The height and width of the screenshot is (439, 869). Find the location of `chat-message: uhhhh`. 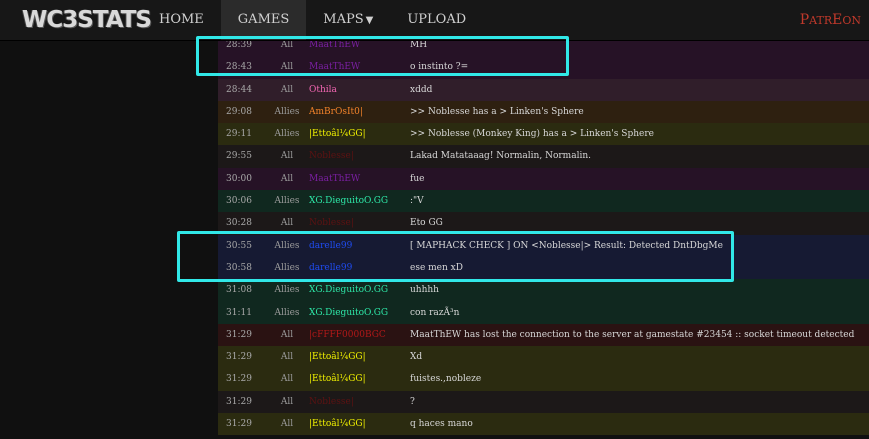

chat-message: uhhhh is located at coordinates (424, 290).